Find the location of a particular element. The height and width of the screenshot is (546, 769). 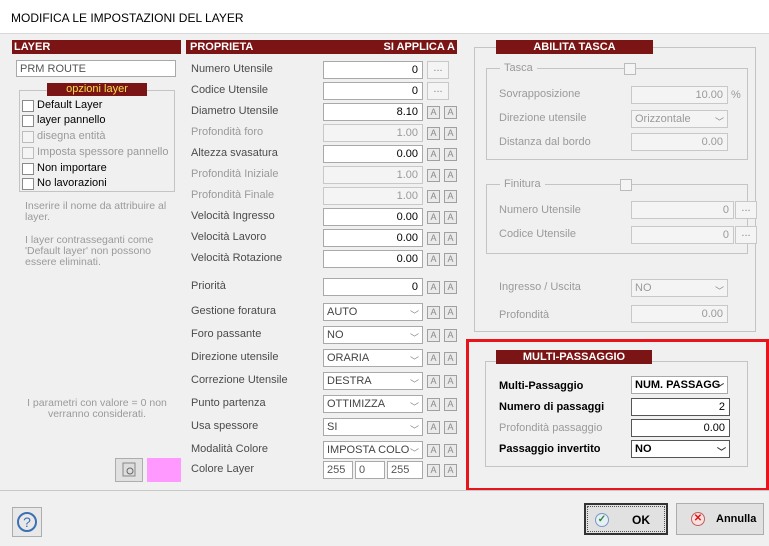

usa-spessore-apply-b-icon: A is located at coordinates (450, 427).